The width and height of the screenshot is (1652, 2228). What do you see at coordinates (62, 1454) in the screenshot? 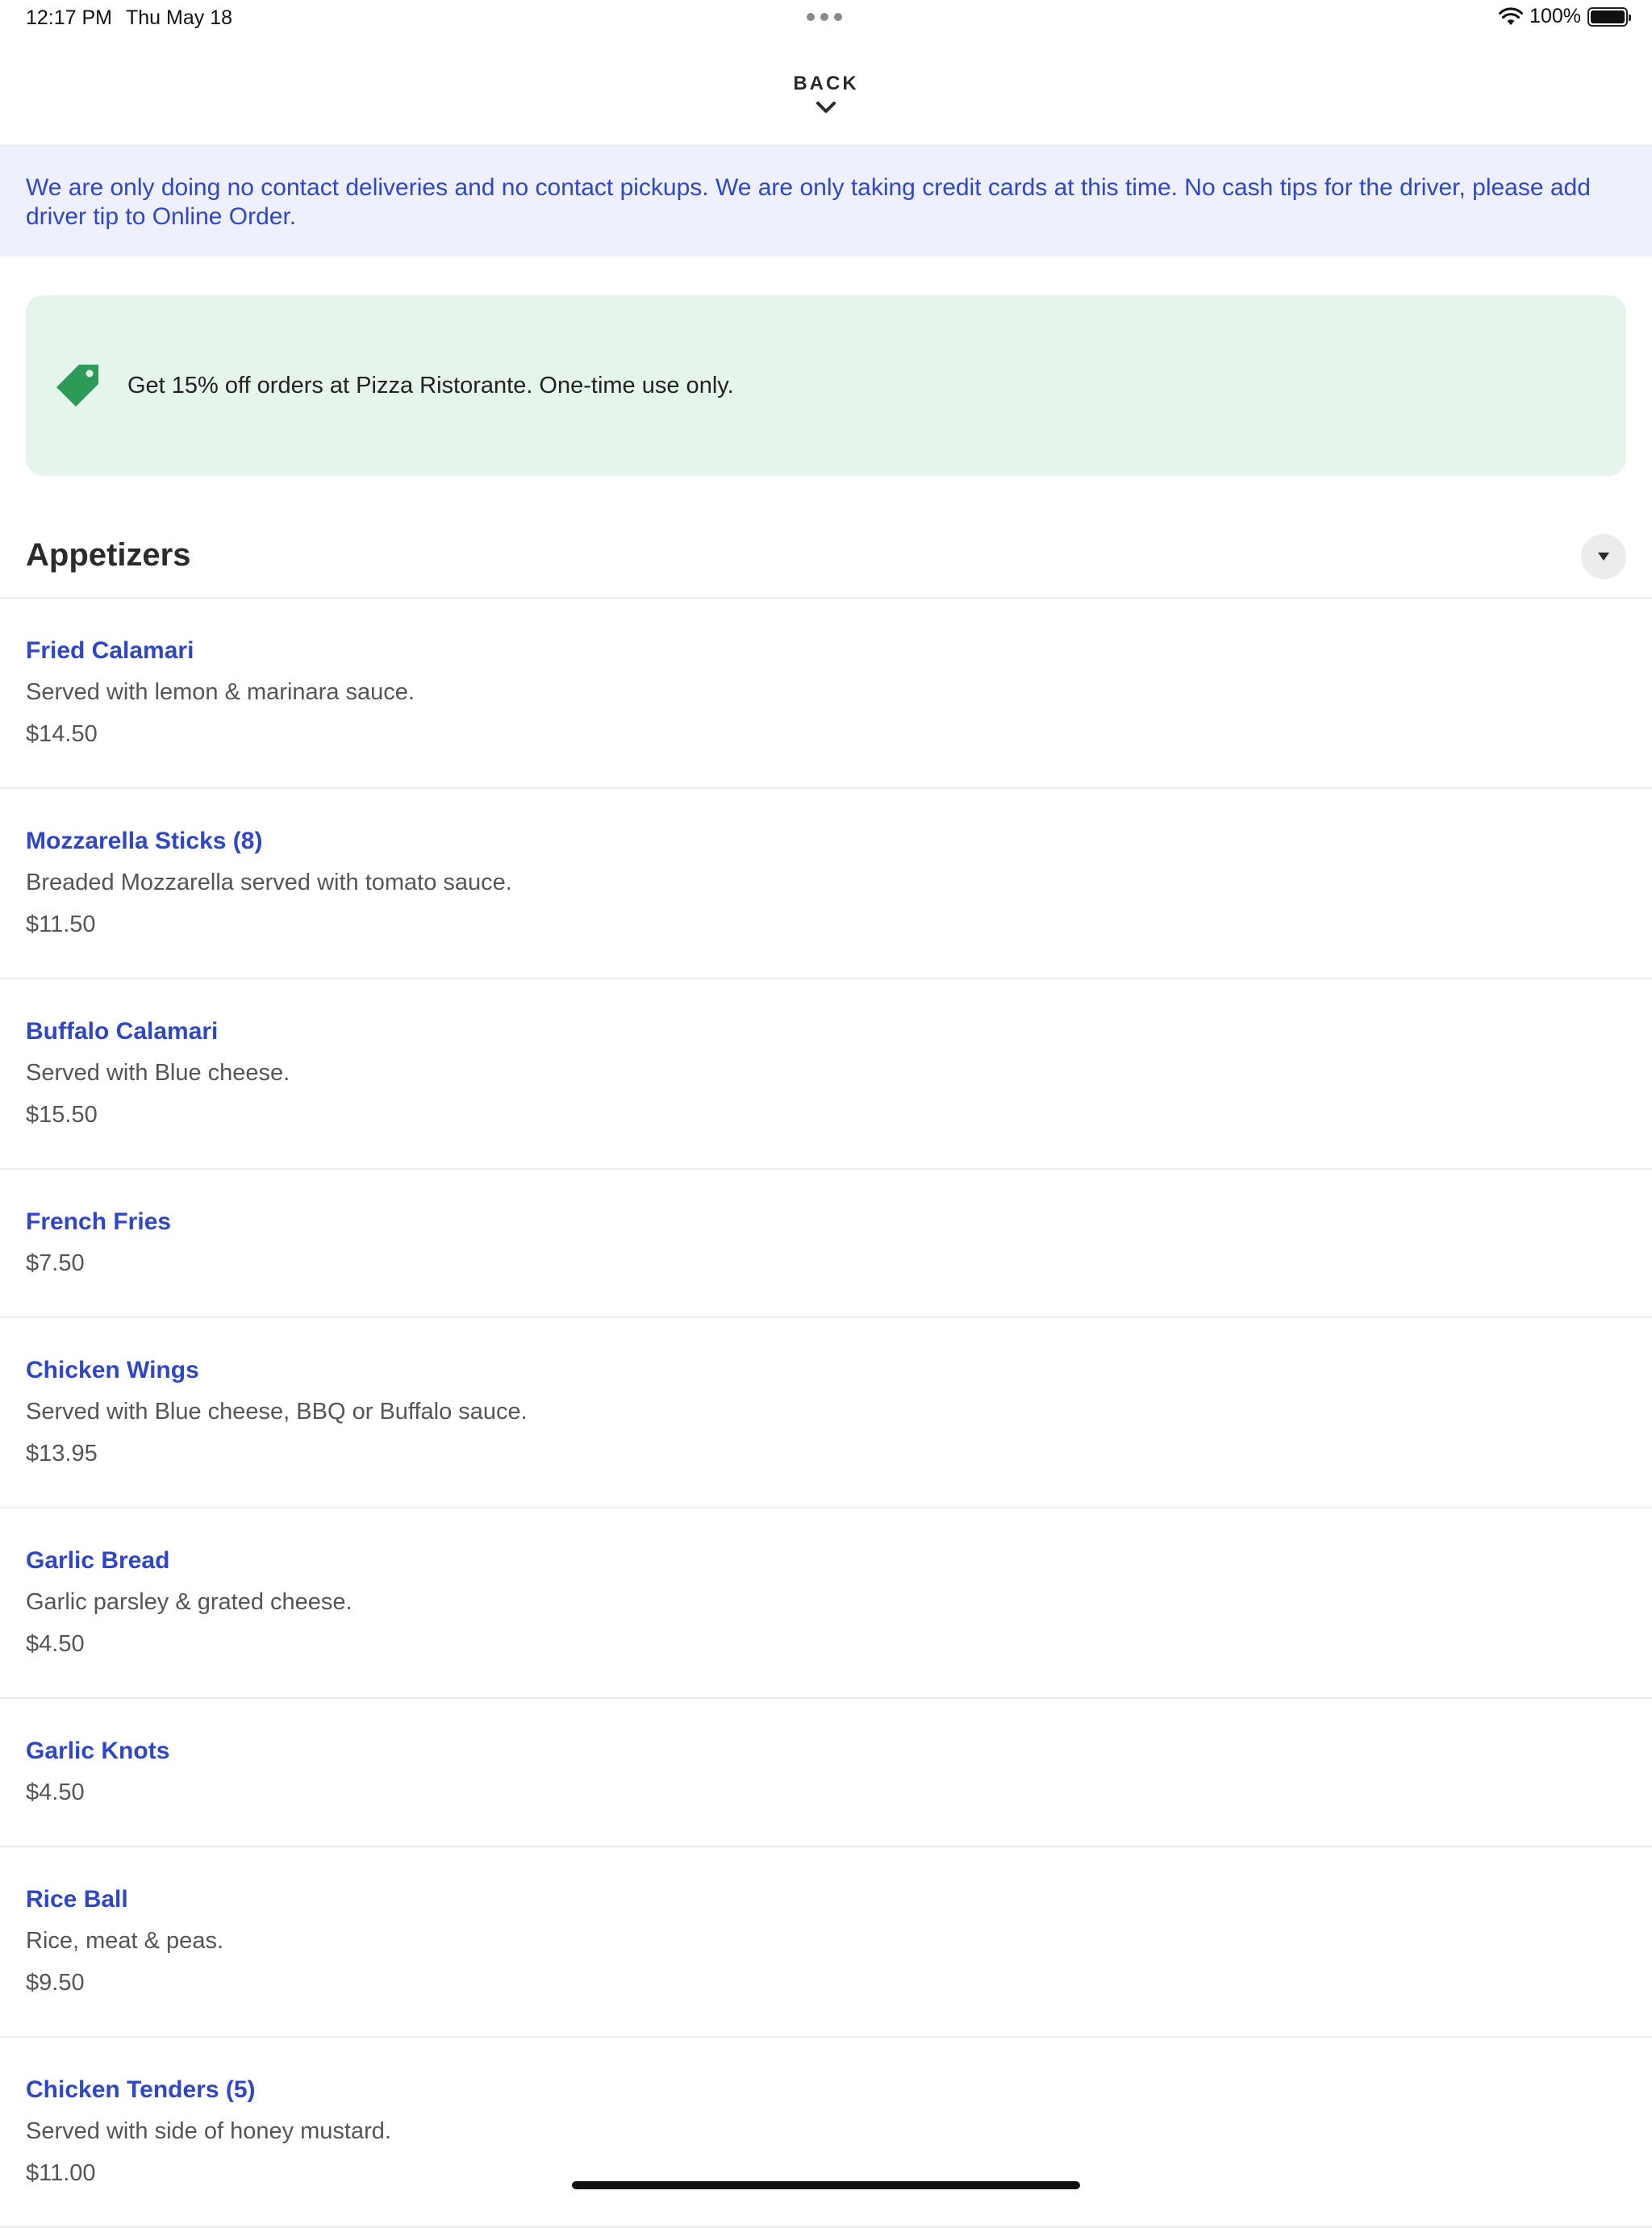
I see `item-price: $13.95` at bounding box center [62, 1454].